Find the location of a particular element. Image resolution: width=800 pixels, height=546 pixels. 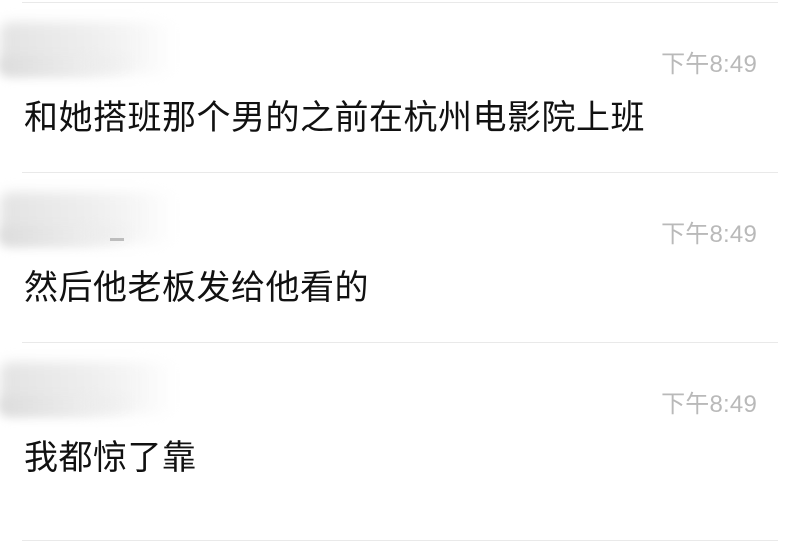

message-text: 然后他老板发给他看的 is located at coordinates (196, 288).